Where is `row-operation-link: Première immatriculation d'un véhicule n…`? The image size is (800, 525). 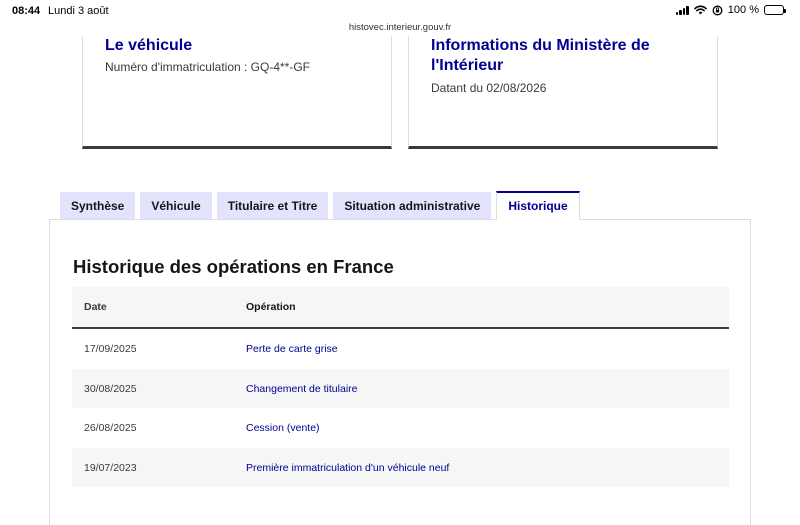 row-operation-link: Première immatriculation d'un véhicule n… is located at coordinates (347, 468).